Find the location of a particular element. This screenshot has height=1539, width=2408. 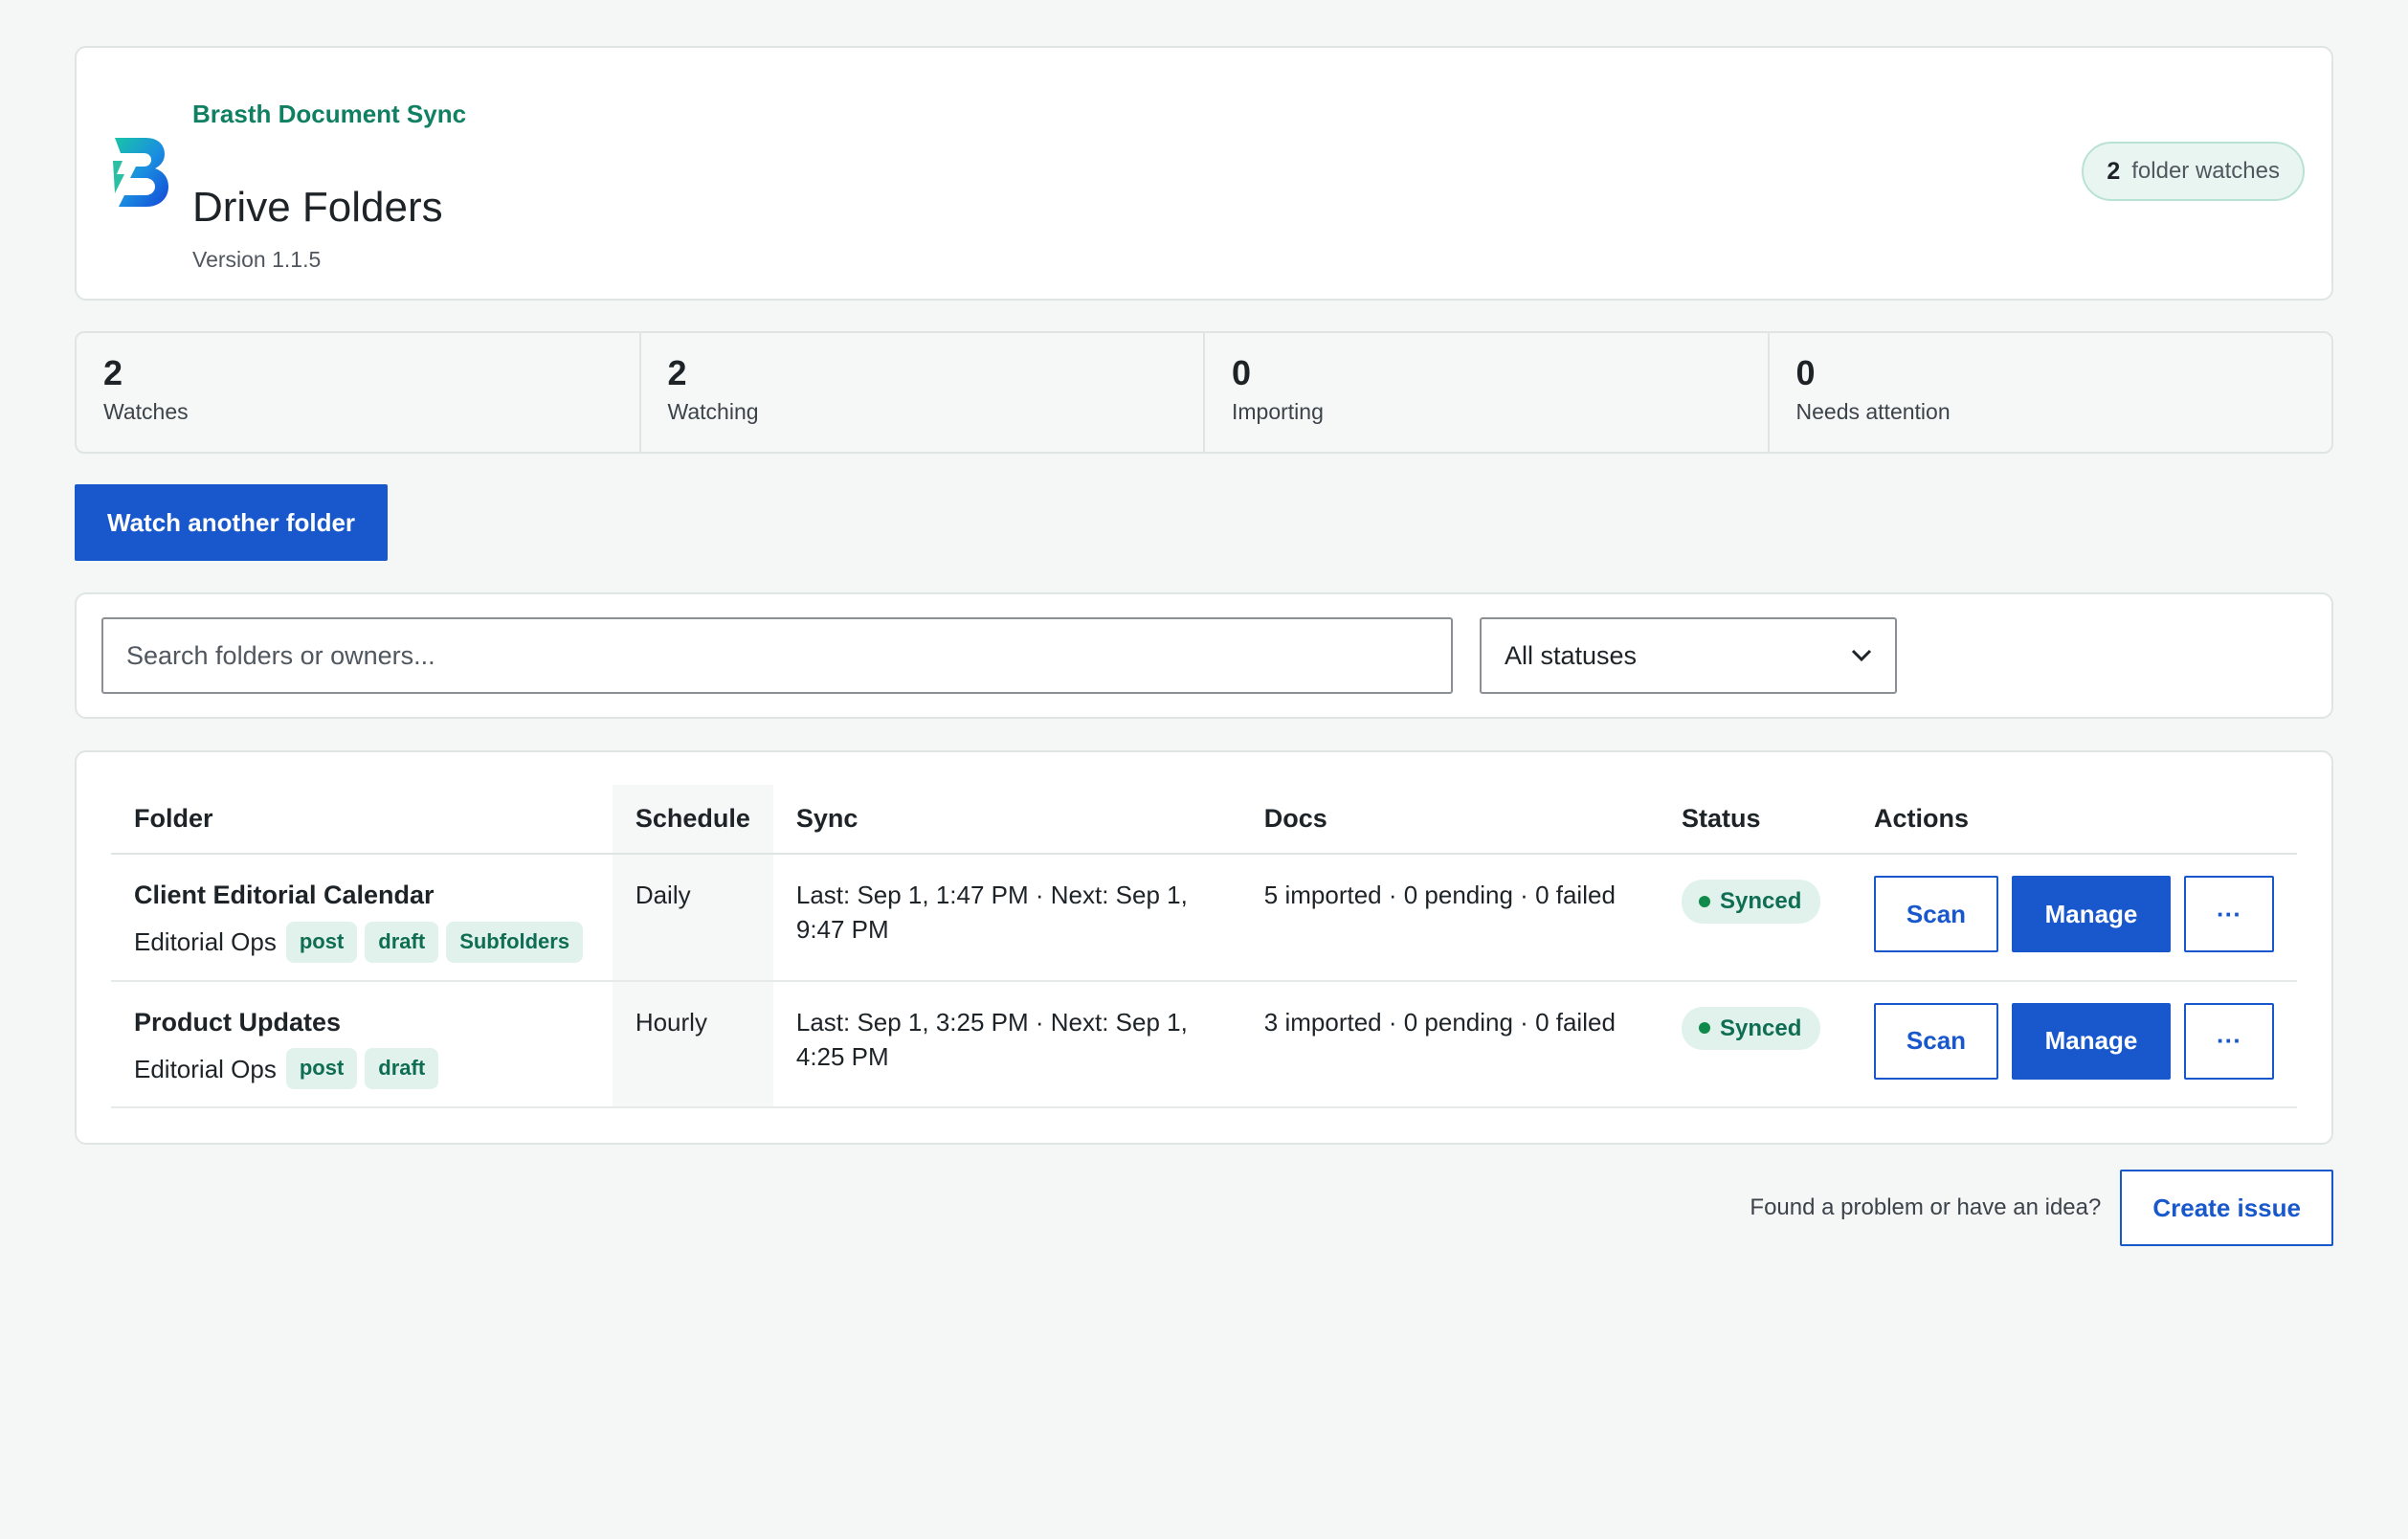

stat-watching: 2 Watching is located at coordinates (923, 392).